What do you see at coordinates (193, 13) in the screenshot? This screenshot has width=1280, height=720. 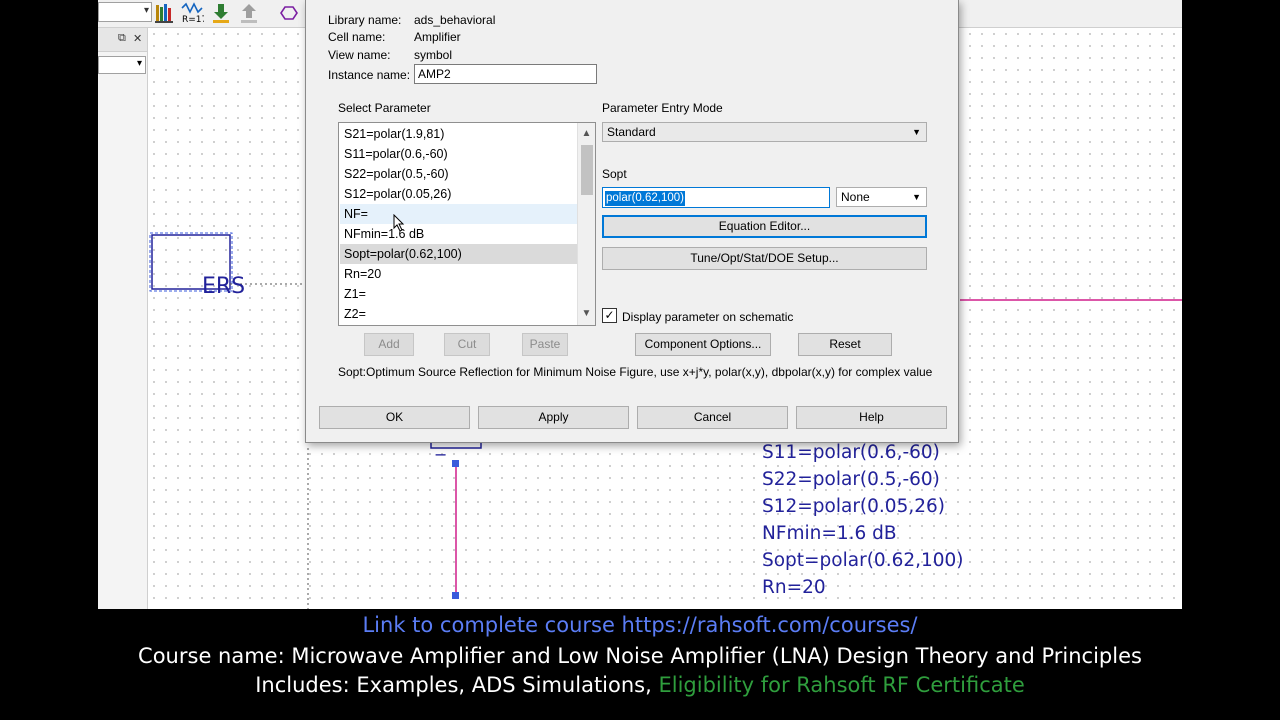 I see `resistor-icon: R=17` at bounding box center [193, 13].